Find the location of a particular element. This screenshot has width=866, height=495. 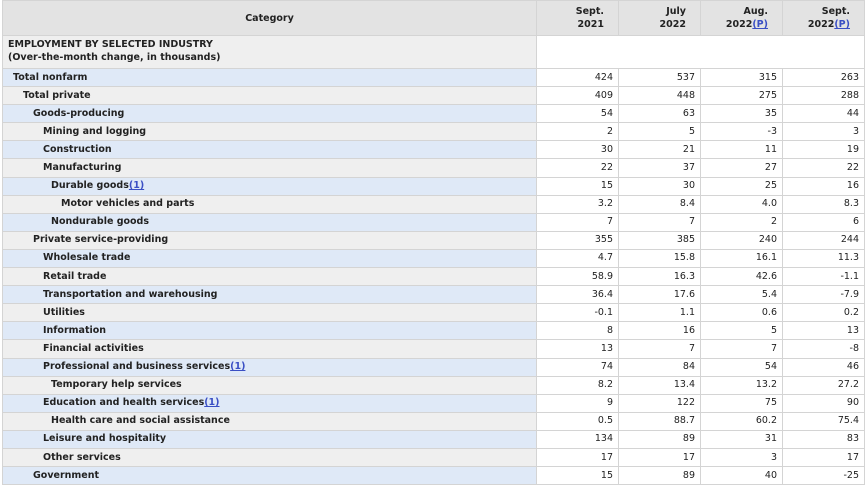

row-label: Utilities is located at coordinates (269, 313).